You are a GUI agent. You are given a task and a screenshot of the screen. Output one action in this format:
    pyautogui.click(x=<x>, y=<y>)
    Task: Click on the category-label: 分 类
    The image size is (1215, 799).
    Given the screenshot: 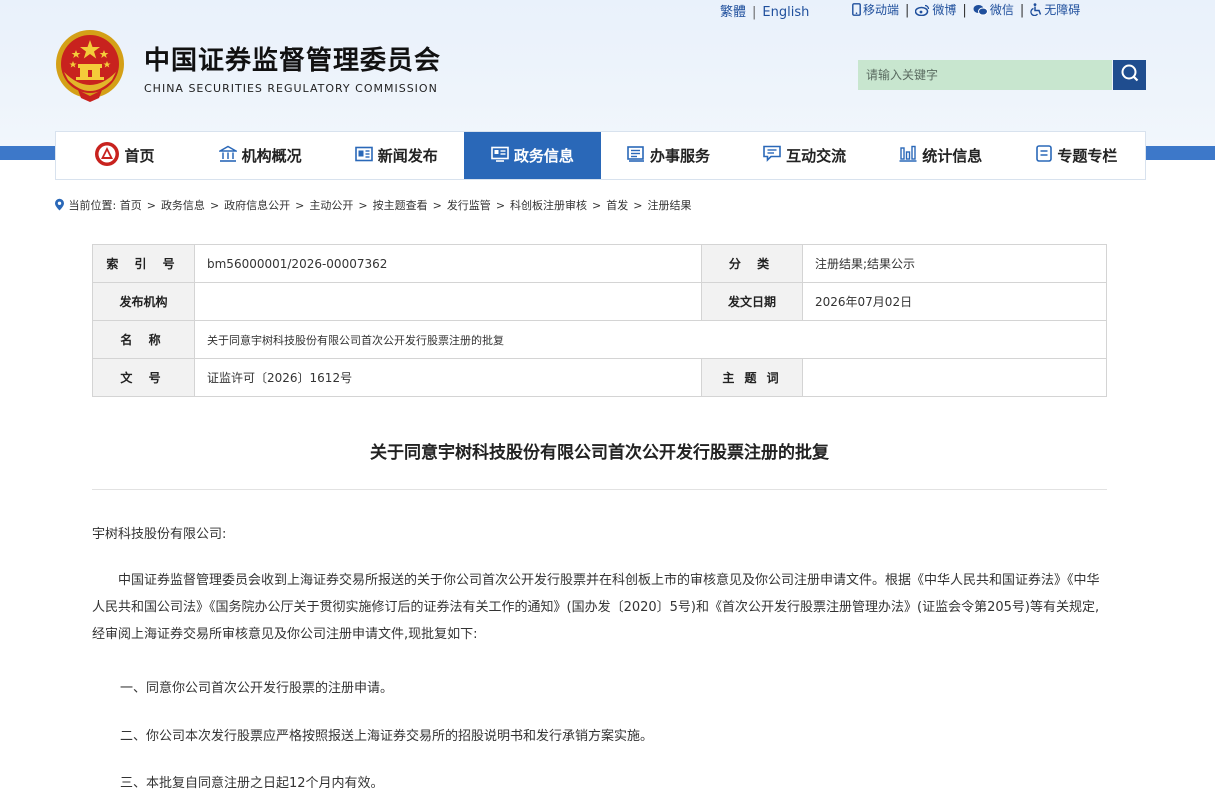 What is the action you would take?
    pyautogui.click(x=752, y=263)
    